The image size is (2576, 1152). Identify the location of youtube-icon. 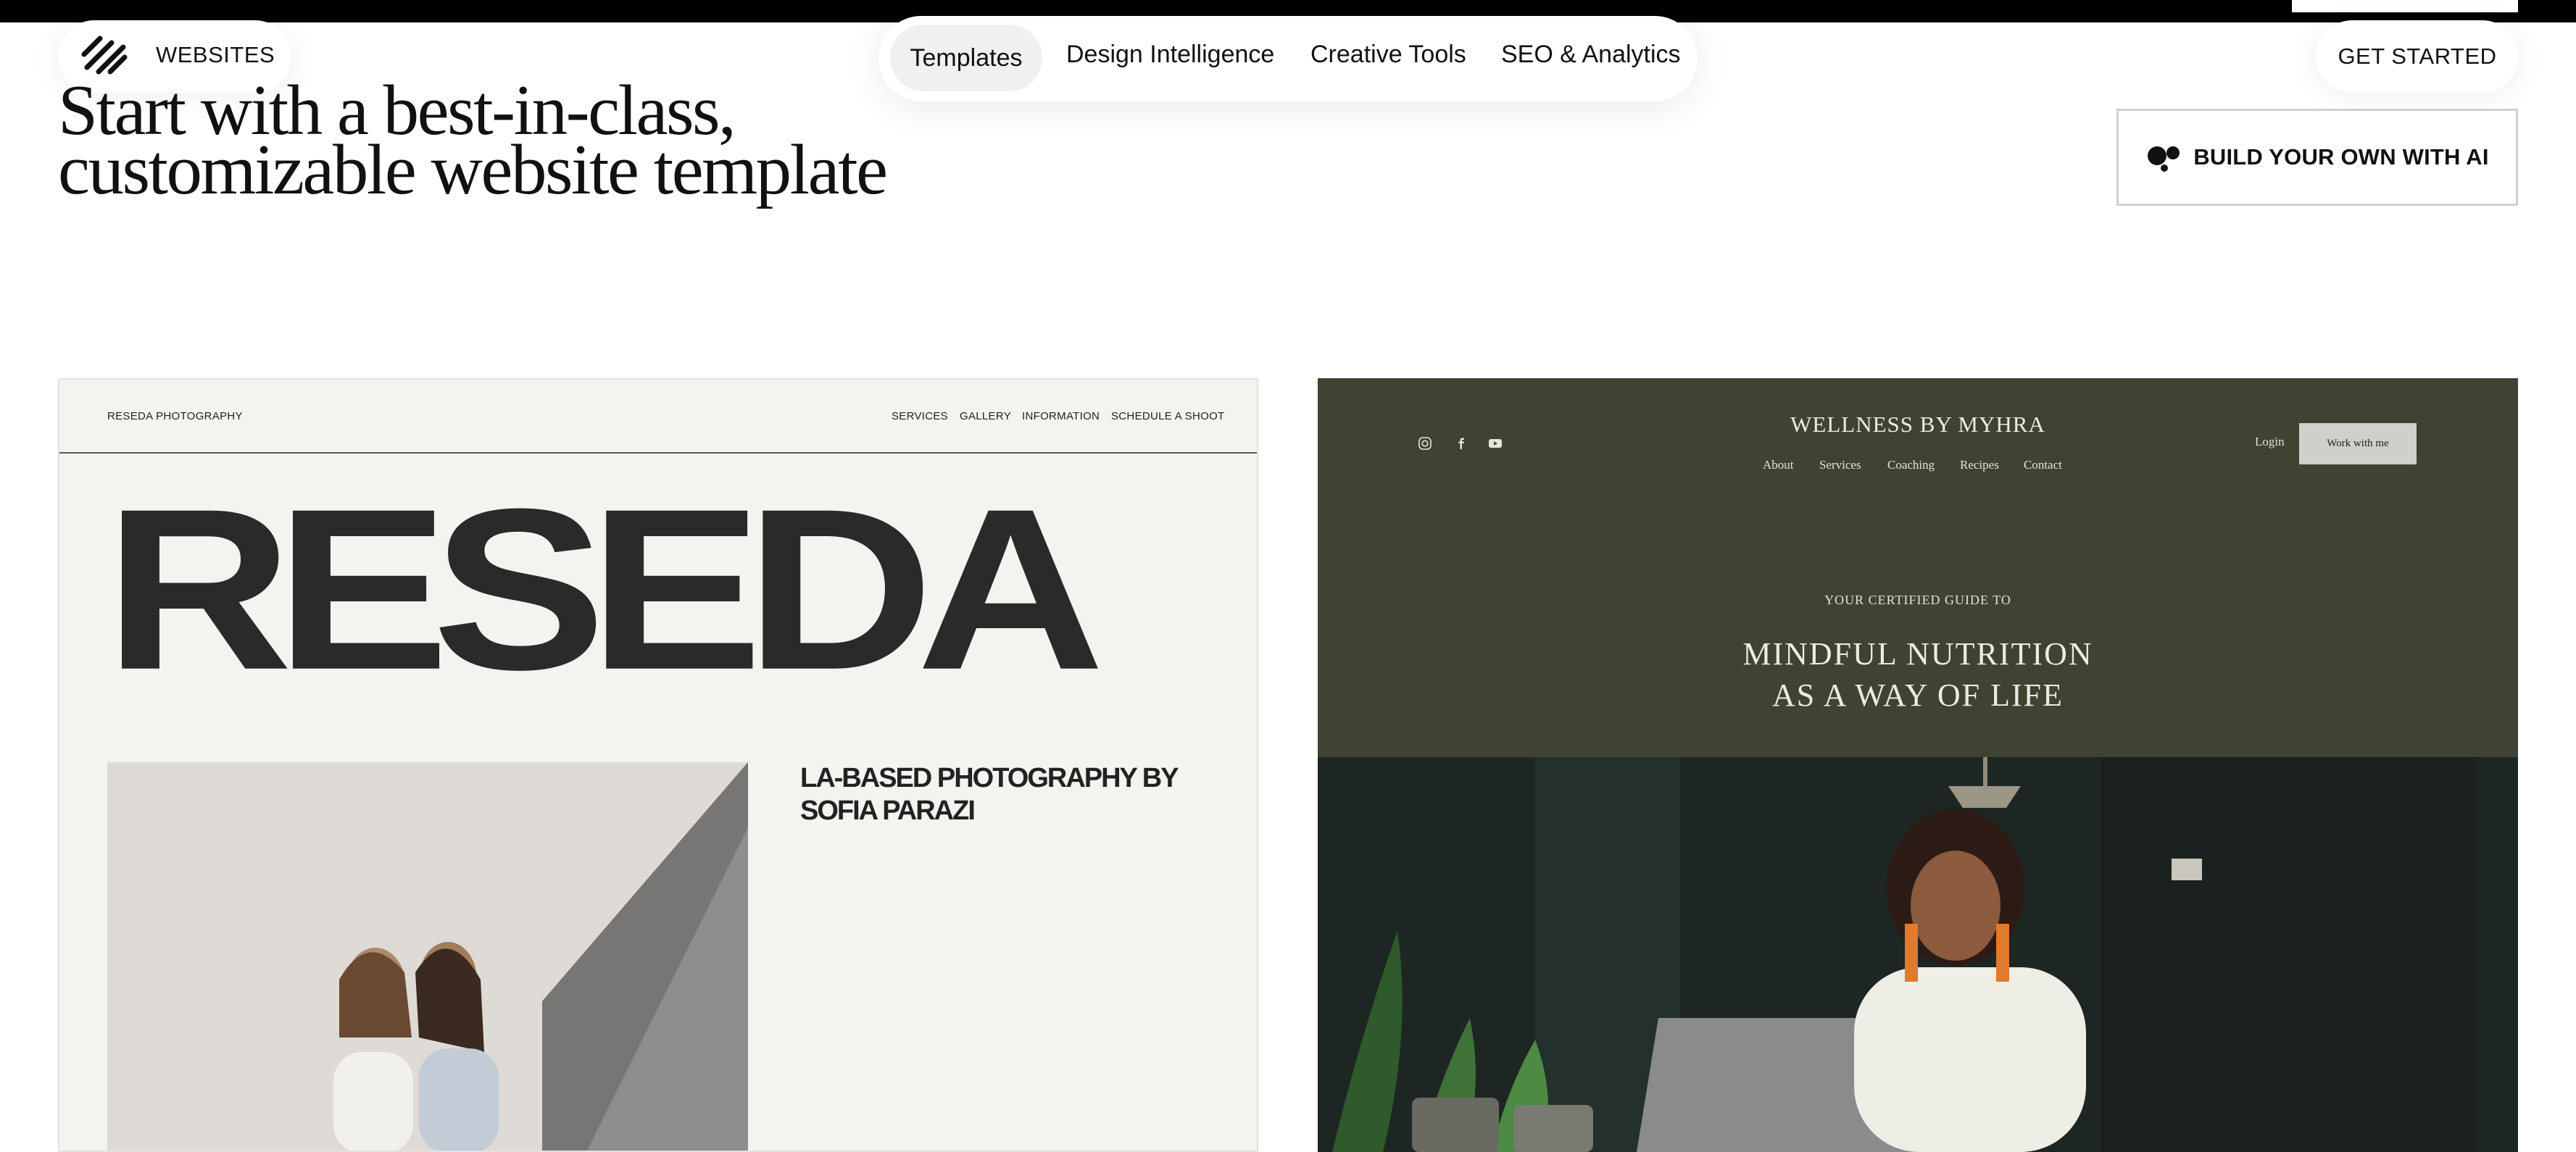
(1495, 443).